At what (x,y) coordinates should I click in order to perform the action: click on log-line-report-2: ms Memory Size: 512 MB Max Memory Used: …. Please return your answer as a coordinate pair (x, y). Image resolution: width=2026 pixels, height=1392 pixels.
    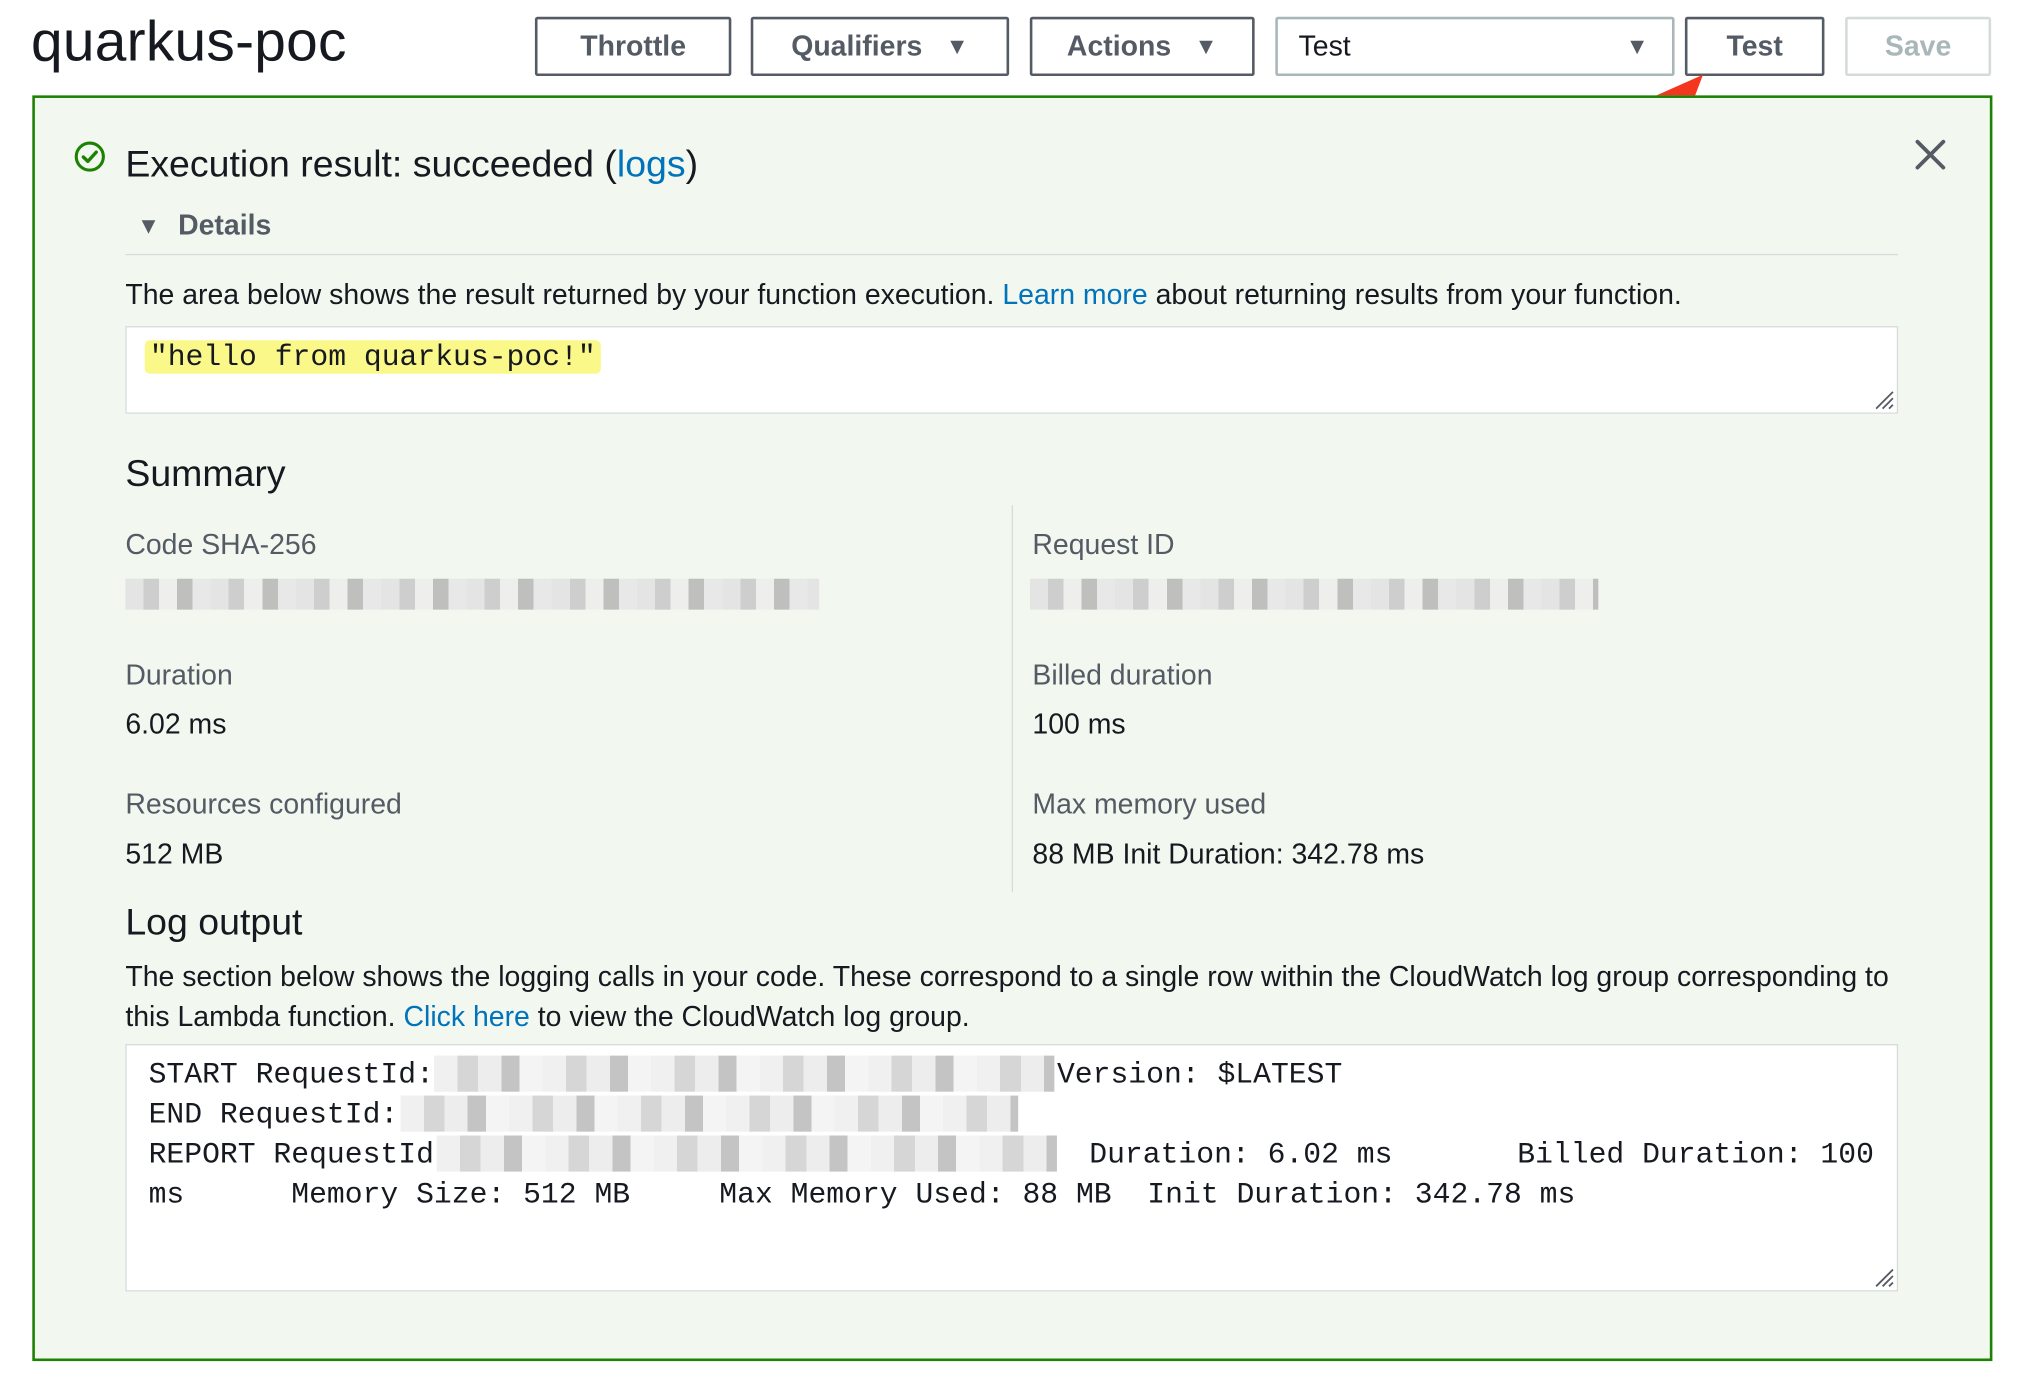
    Looking at the image, I should click on (862, 1195).